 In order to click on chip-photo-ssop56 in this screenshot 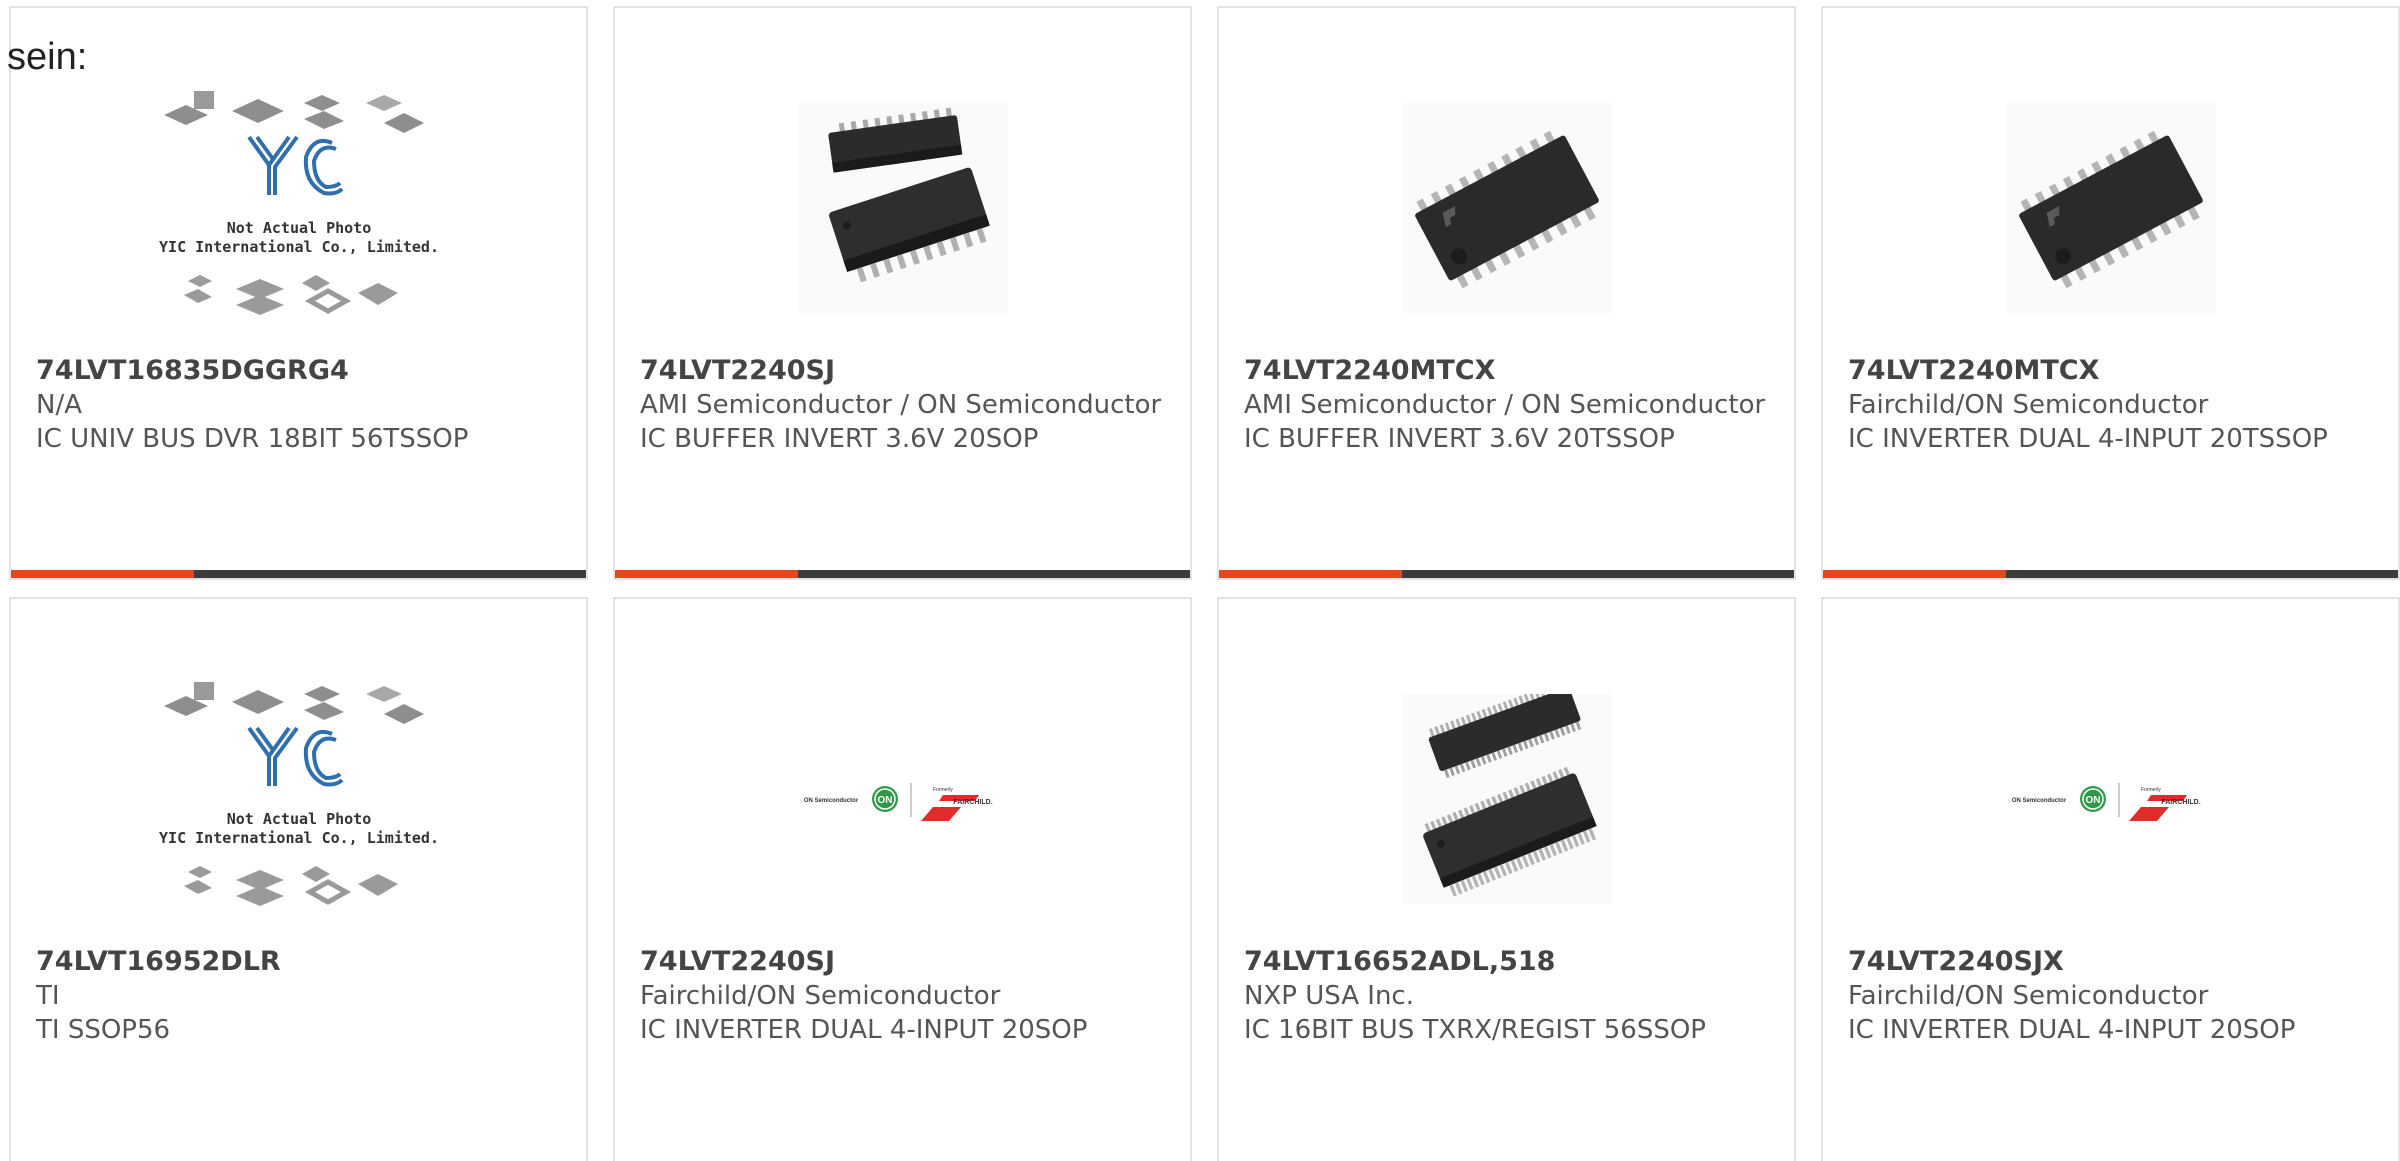, I will do `click(1506, 799)`.